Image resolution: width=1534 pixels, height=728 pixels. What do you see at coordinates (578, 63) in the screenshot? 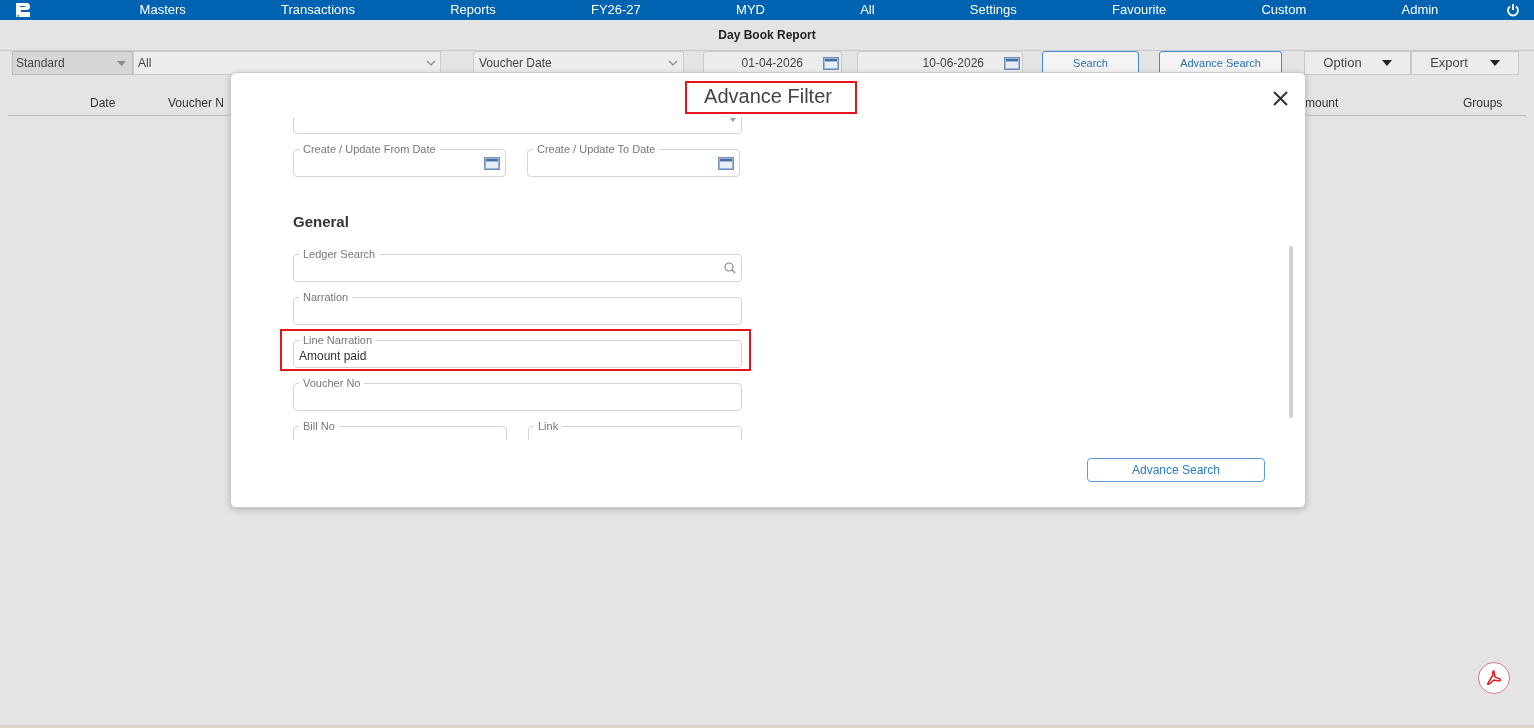
I see `date-type-select: Voucher Date` at bounding box center [578, 63].